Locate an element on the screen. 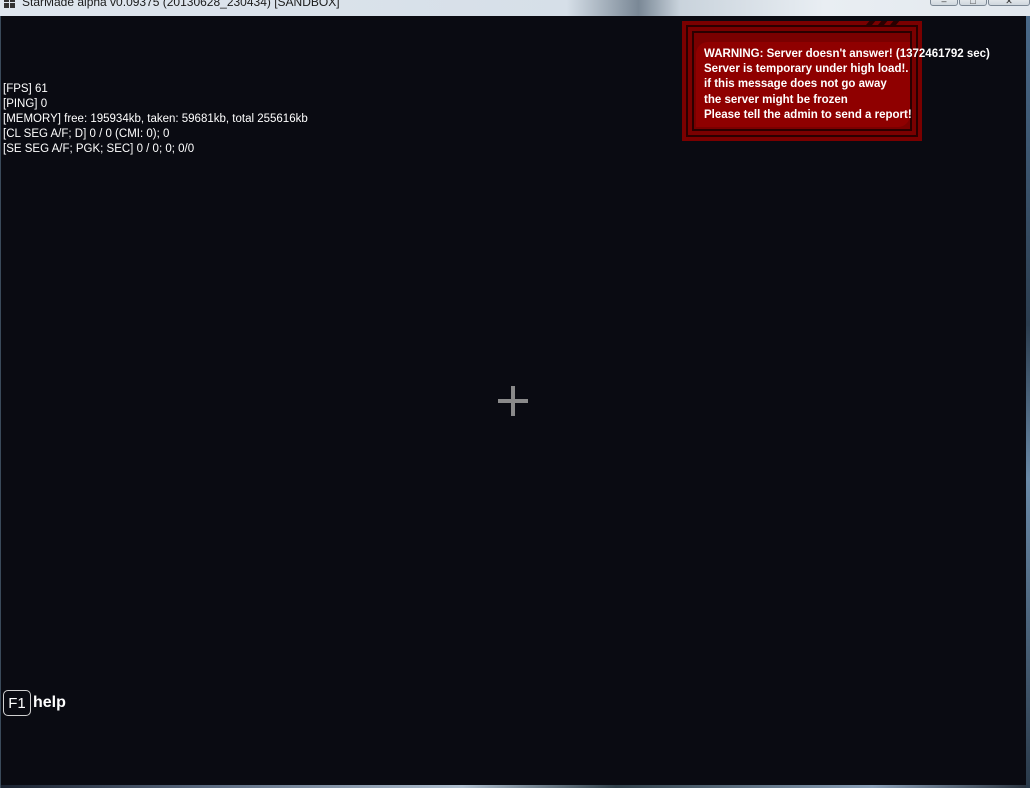 Image resolution: width=1030 pixels, height=788 pixels. close-button: ✕ is located at coordinates (1009, 3).